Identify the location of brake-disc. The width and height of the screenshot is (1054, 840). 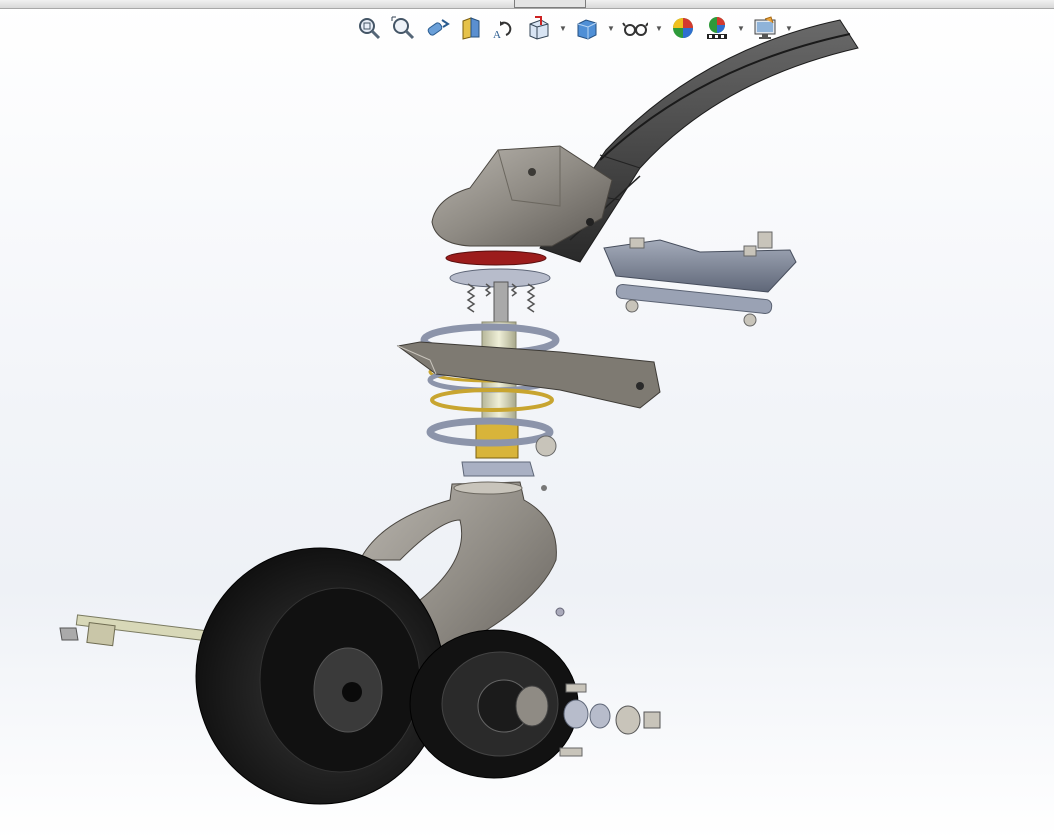
(494, 704).